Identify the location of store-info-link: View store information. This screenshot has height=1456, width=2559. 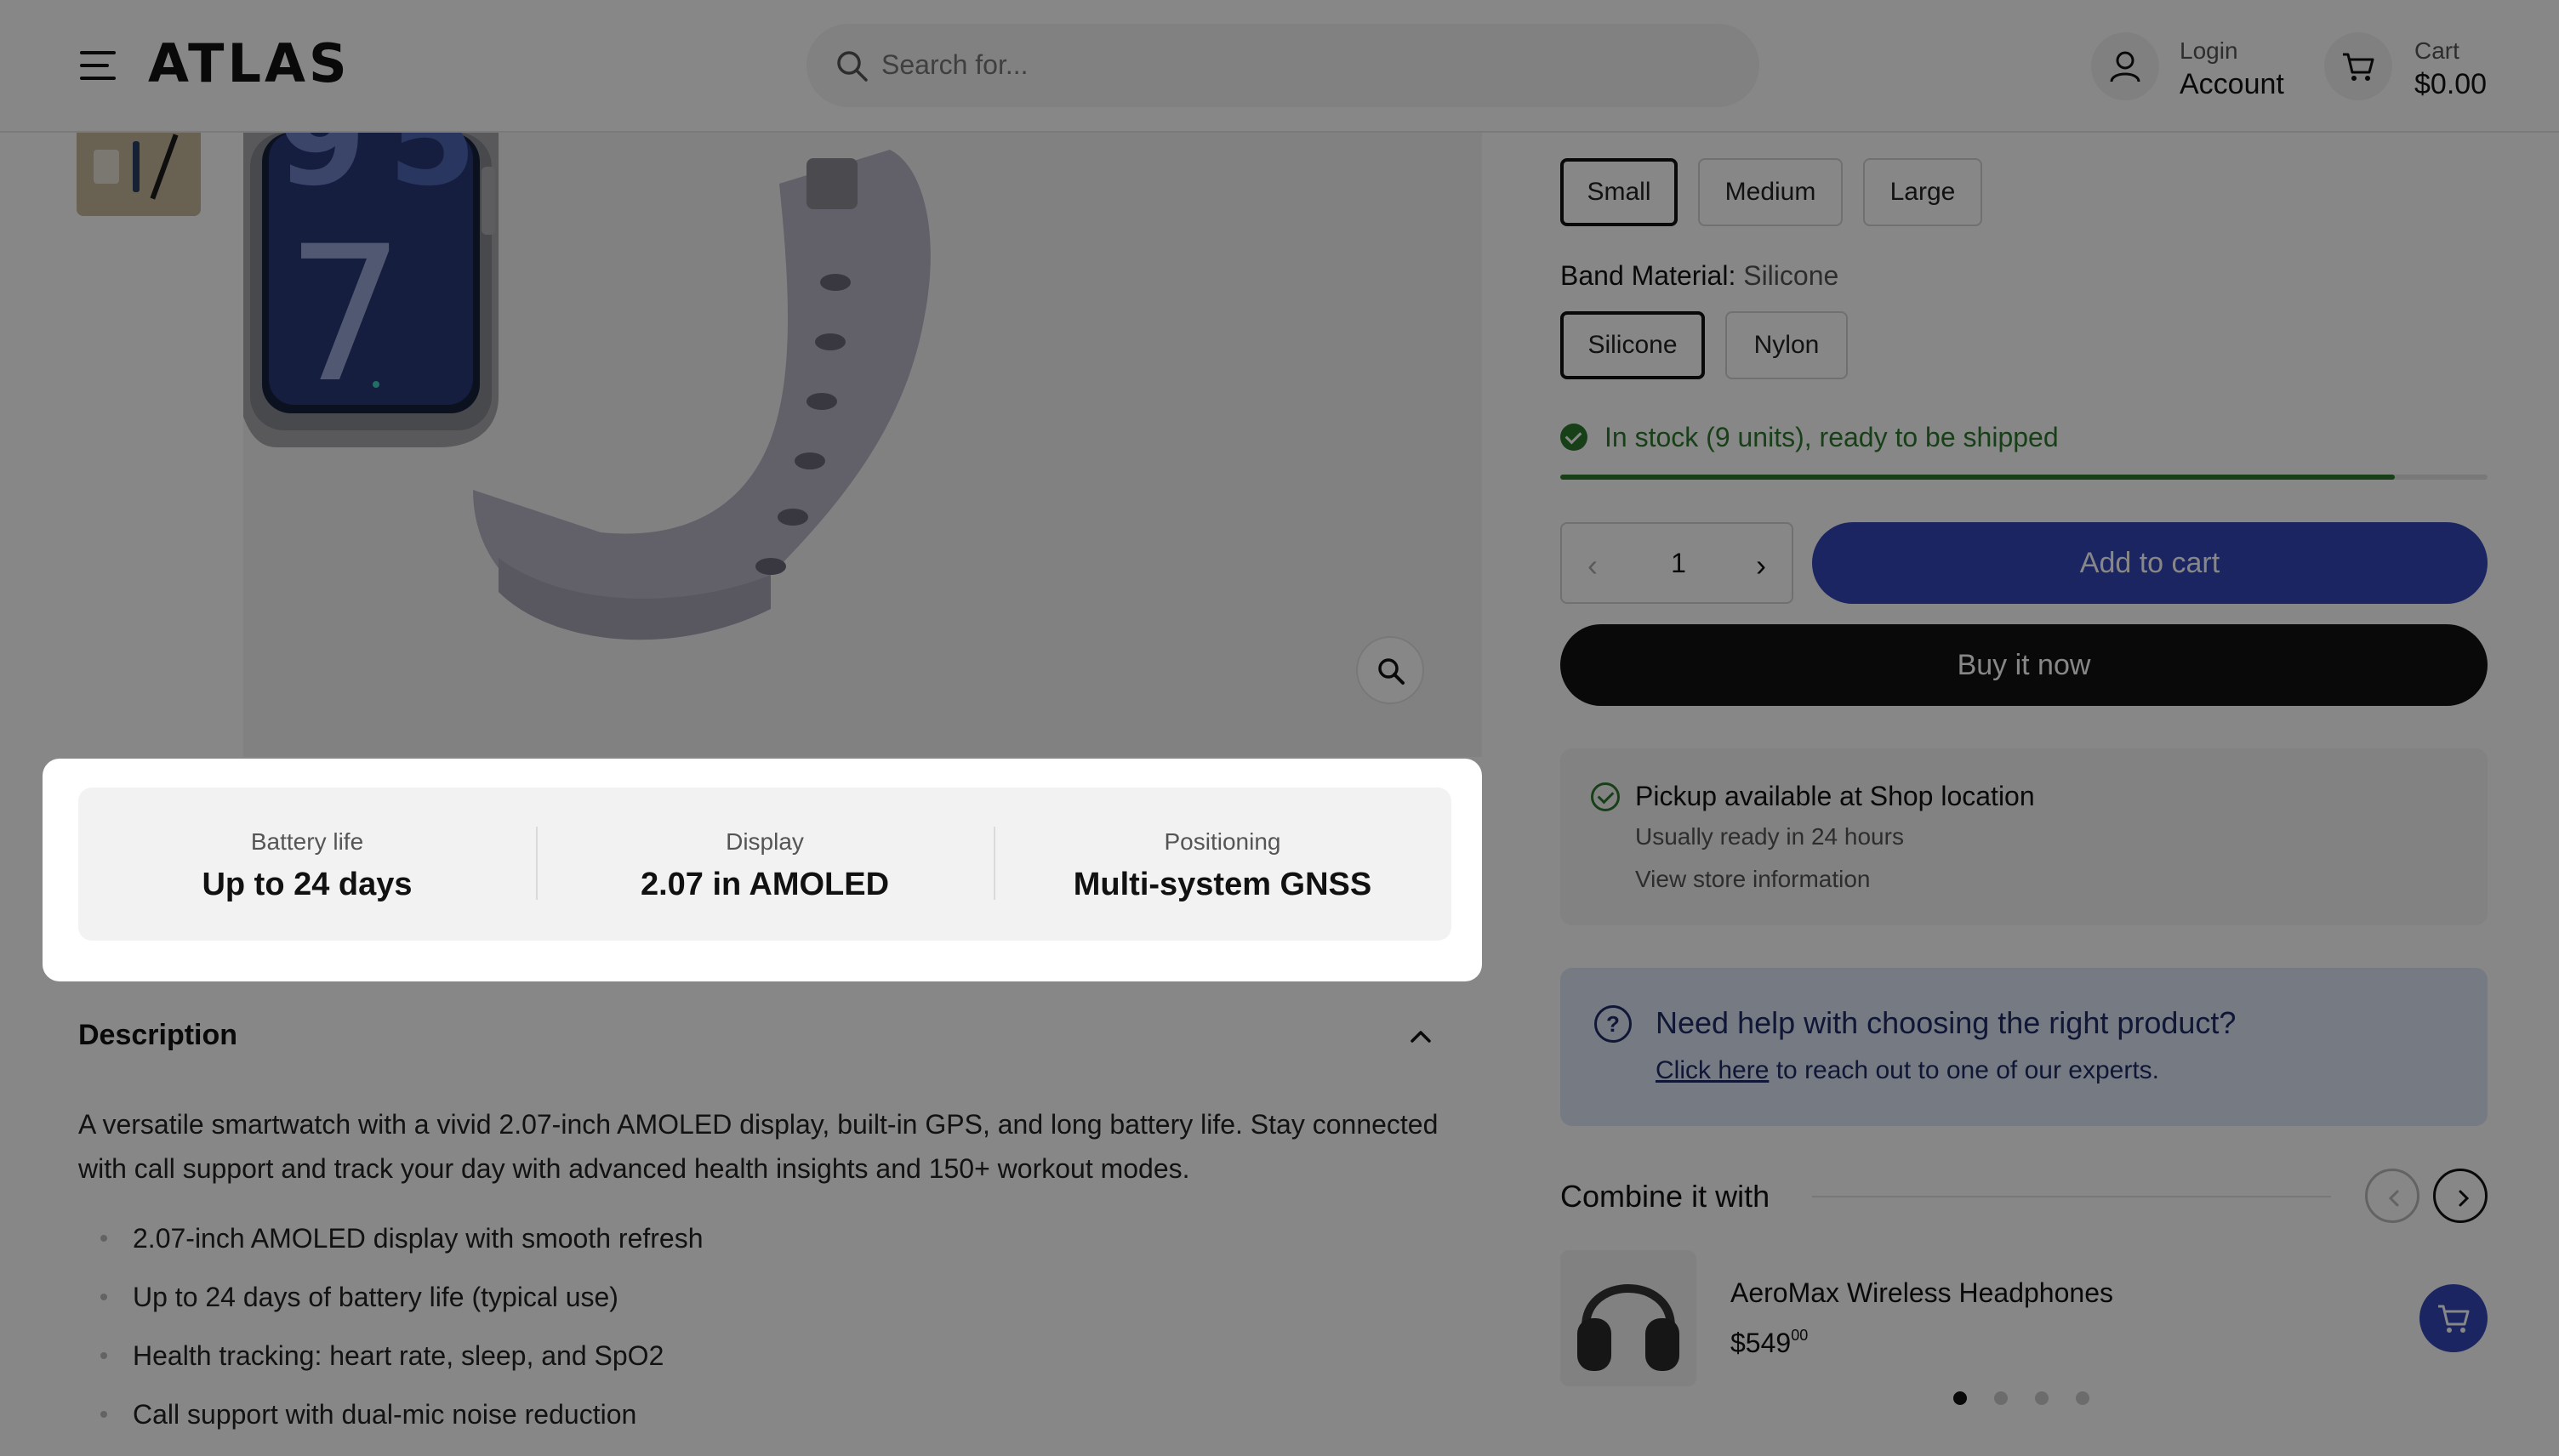
(1753, 879).